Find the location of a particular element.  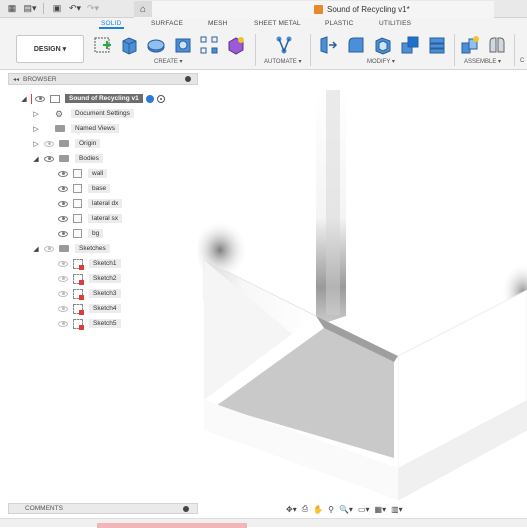

tab-mesh: MESH is located at coordinates (218, 23).